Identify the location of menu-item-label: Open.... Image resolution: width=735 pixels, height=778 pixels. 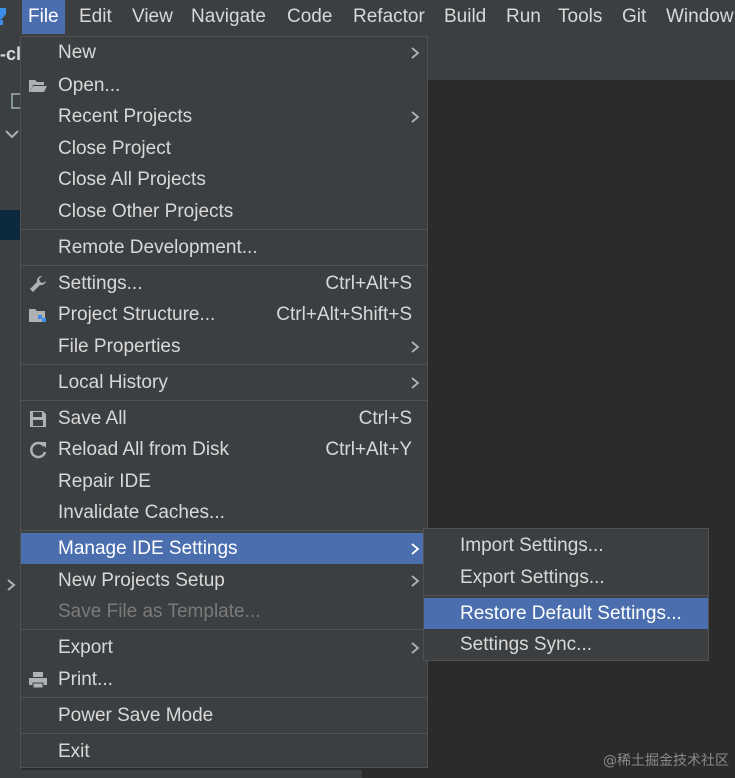
(89, 85).